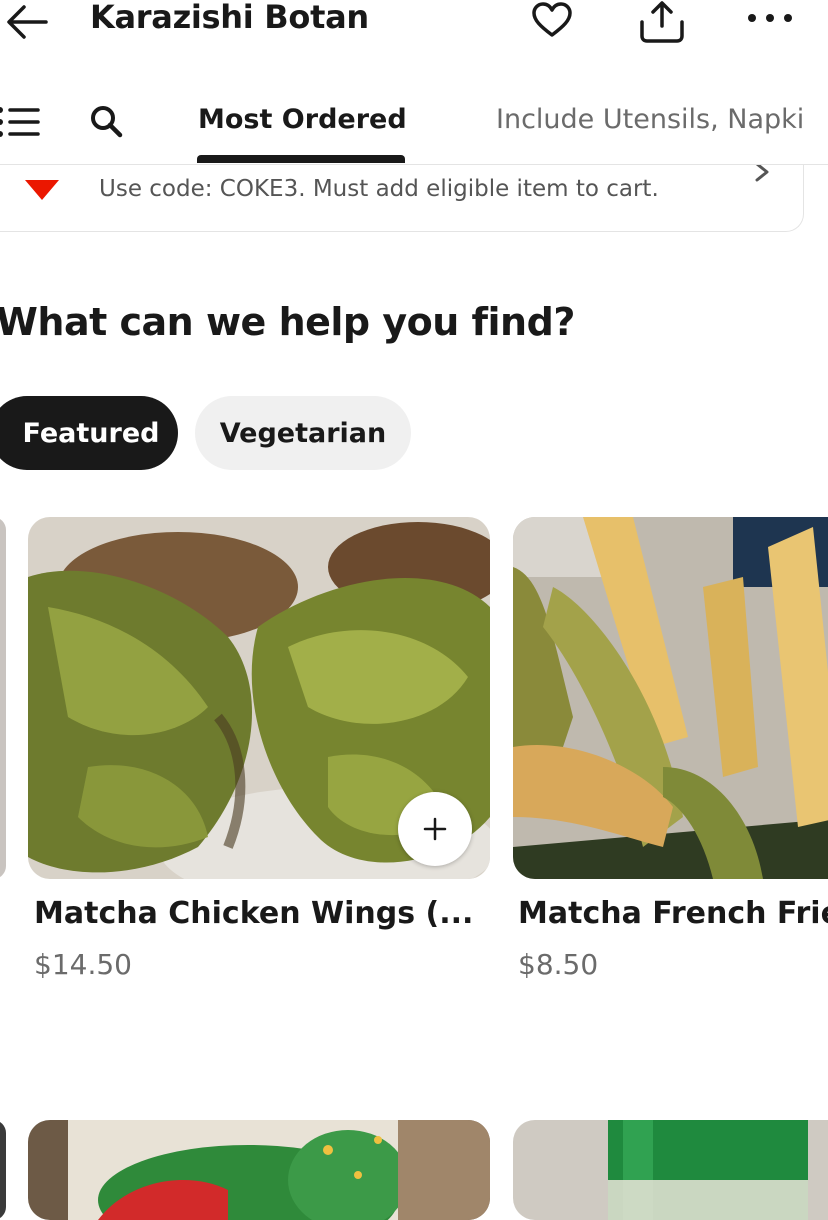 The height and width of the screenshot is (1220, 828). I want to click on tab-most-ordered: Most Ordered, so click(302, 119).